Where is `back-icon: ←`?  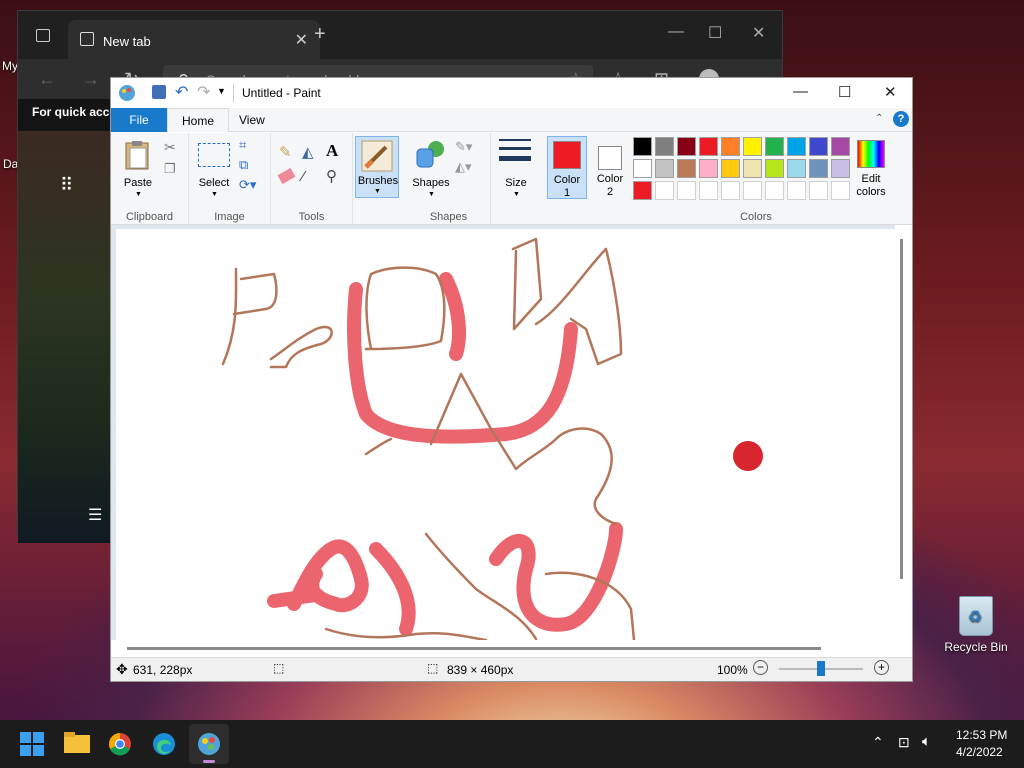
back-icon: ← is located at coordinates (47, 79).